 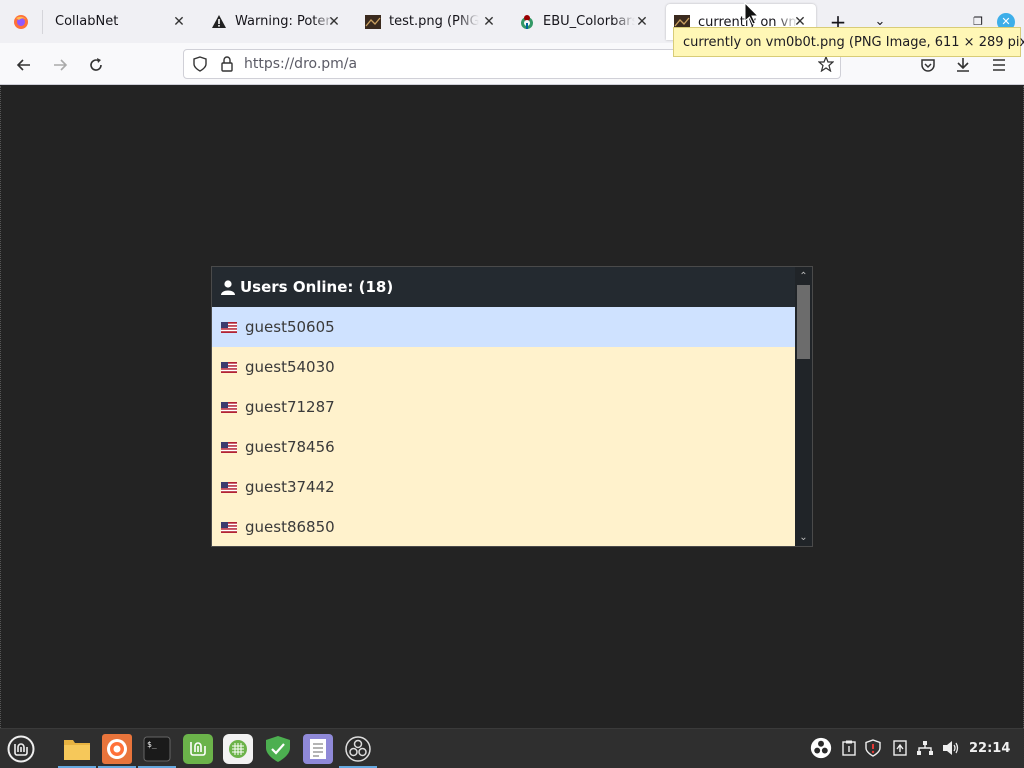 What do you see at coordinates (290, 527) in the screenshot?
I see `username: guest86850` at bounding box center [290, 527].